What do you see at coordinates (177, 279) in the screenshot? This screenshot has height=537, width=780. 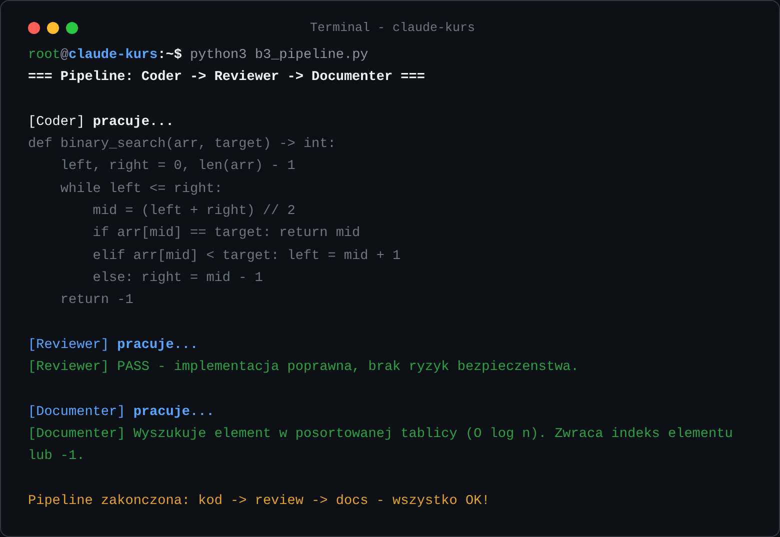 I see `code-line: else: right = mid - 1` at bounding box center [177, 279].